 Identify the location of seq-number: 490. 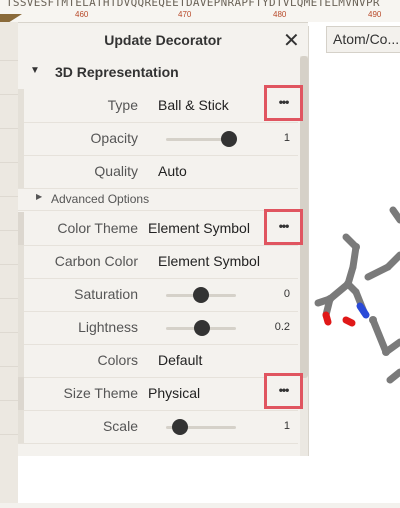
(375, 14).